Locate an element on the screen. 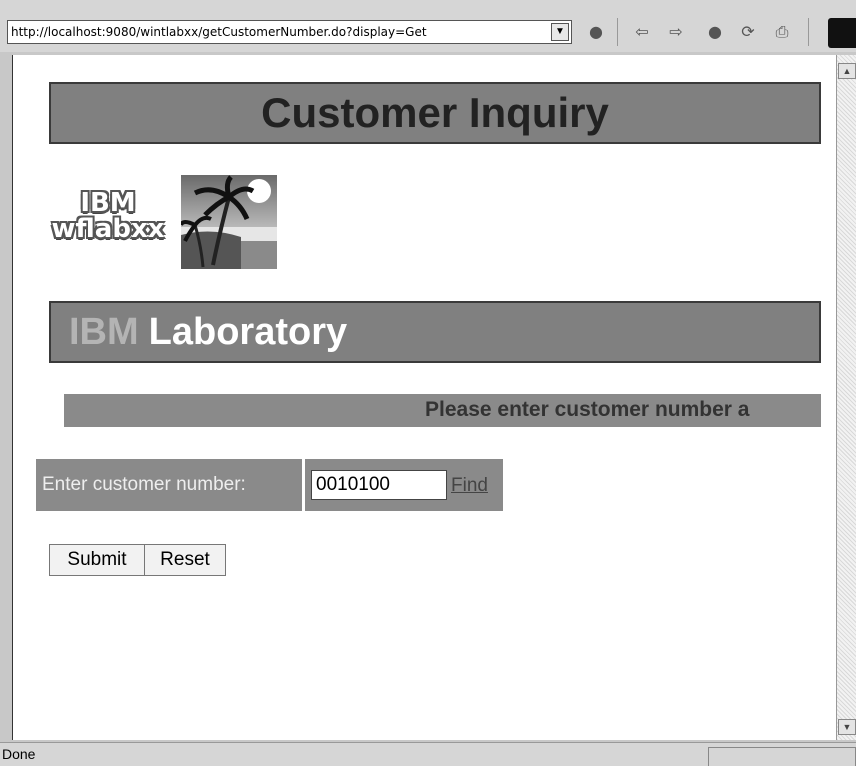 The width and height of the screenshot is (856, 766). customer-number-label: Enter customer number: is located at coordinates (169, 485).